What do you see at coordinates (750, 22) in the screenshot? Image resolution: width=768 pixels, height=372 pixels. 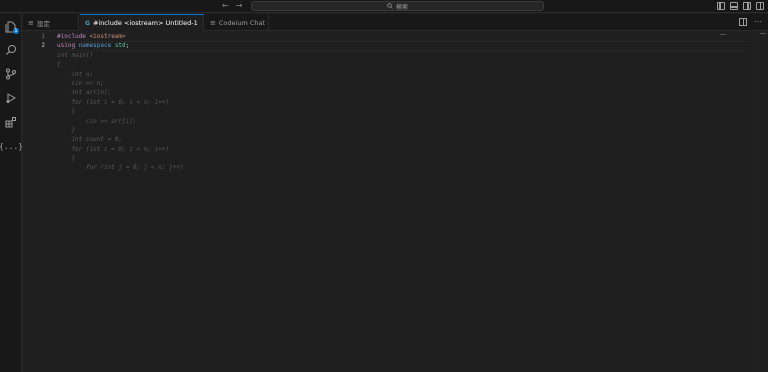 I see `editor-actions: ⋯` at bounding box center [750, 22].